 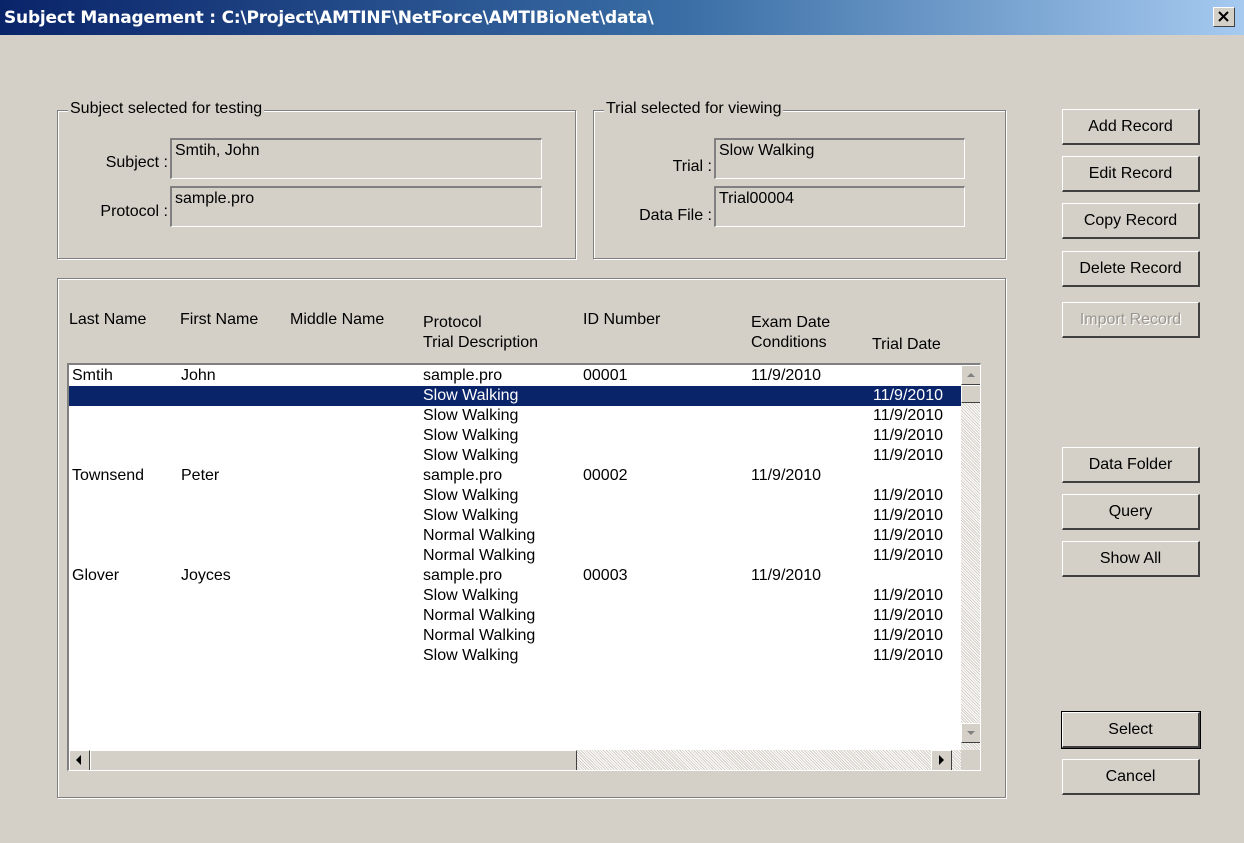 I want to click on trial-group: Trial selected for viewing, so click(x=799, y=179).